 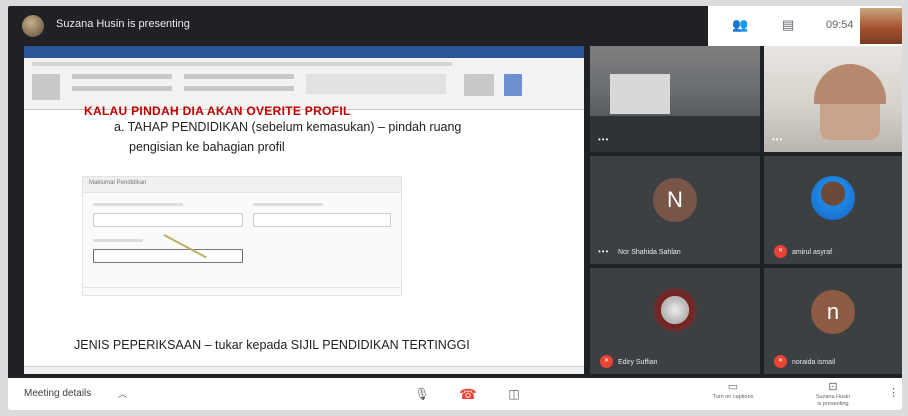 I want to click on camera-icon: ◫, so click(x=514, y=394).